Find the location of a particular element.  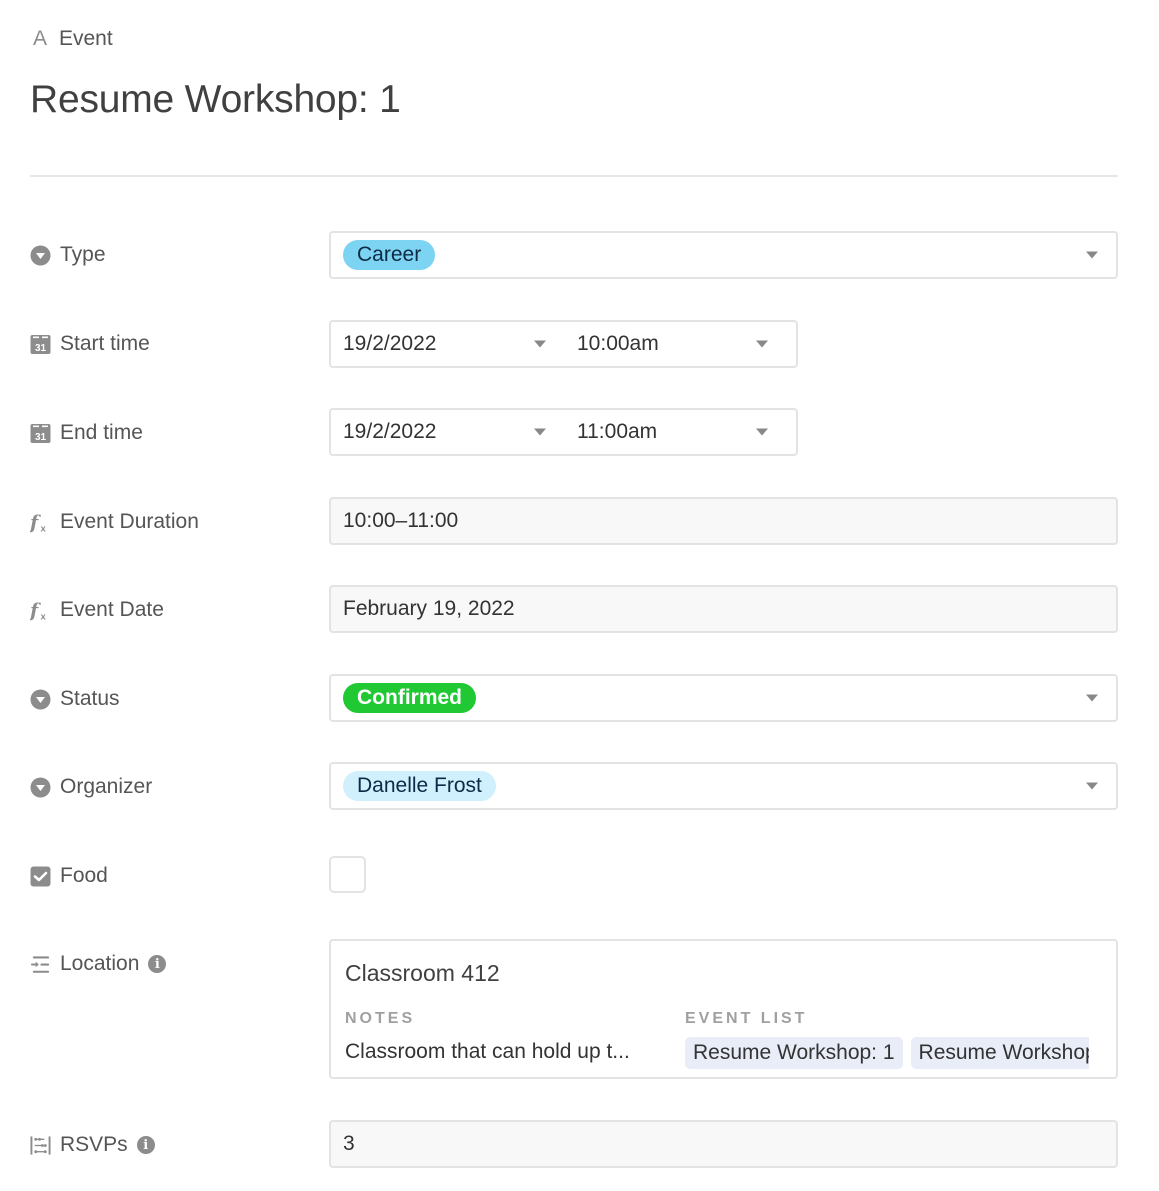

event-list-label: EVENT LIST is located at coordinates (746, 1018).